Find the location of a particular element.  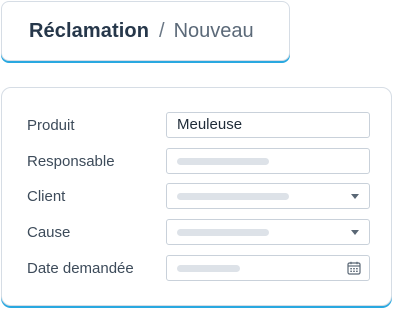

responsable-label: Responsable is located at coordinates (71, 161).